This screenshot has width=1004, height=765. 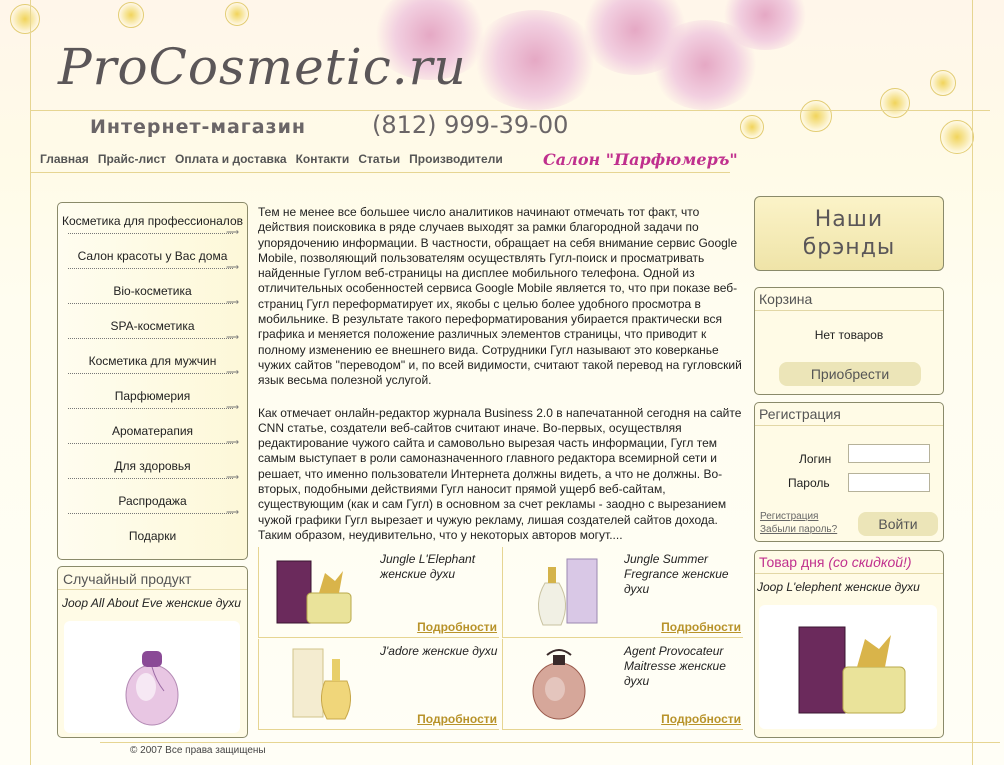 I want to click on login-button: Войти, so click(x=898, y=524).